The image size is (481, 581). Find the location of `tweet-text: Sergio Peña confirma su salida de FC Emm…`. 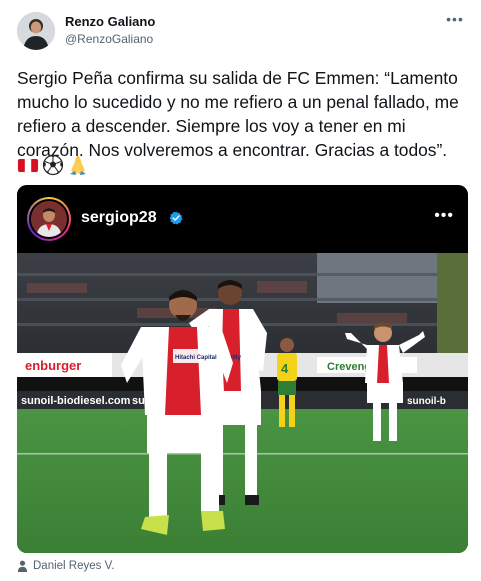

tweet-text: Sergio Peña confirma su salida de FC Emm… is located at coordinates (238, 114).